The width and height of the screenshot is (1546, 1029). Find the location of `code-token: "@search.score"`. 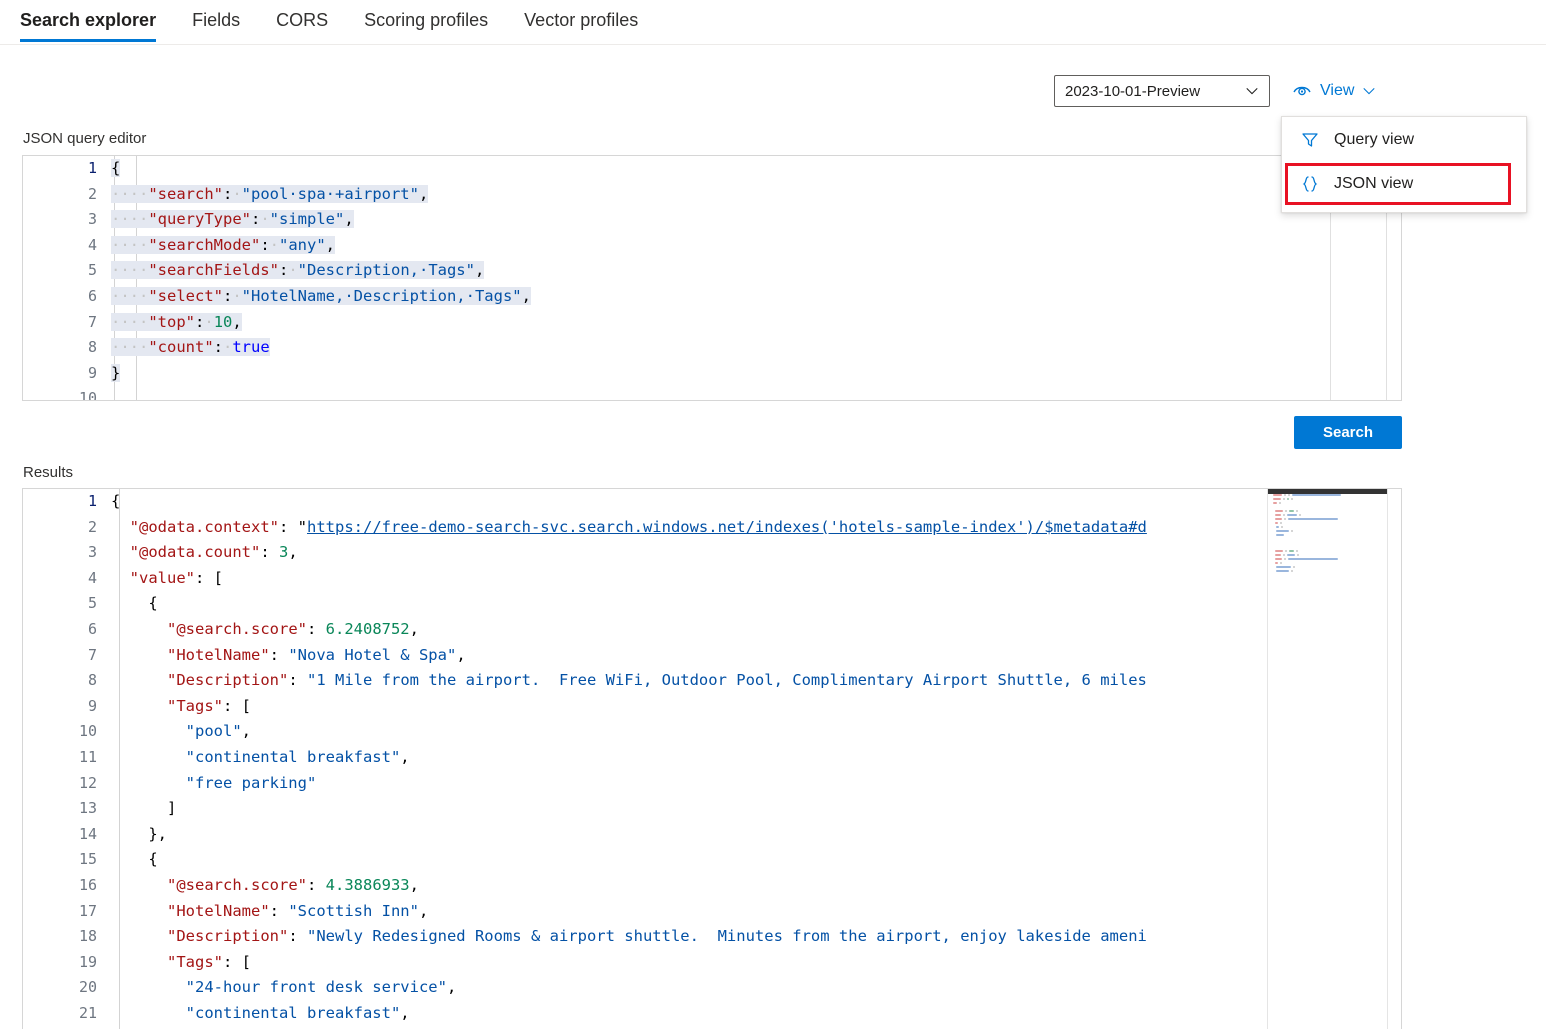

code-token: "@search.score" is located at coordinates (237, 628).